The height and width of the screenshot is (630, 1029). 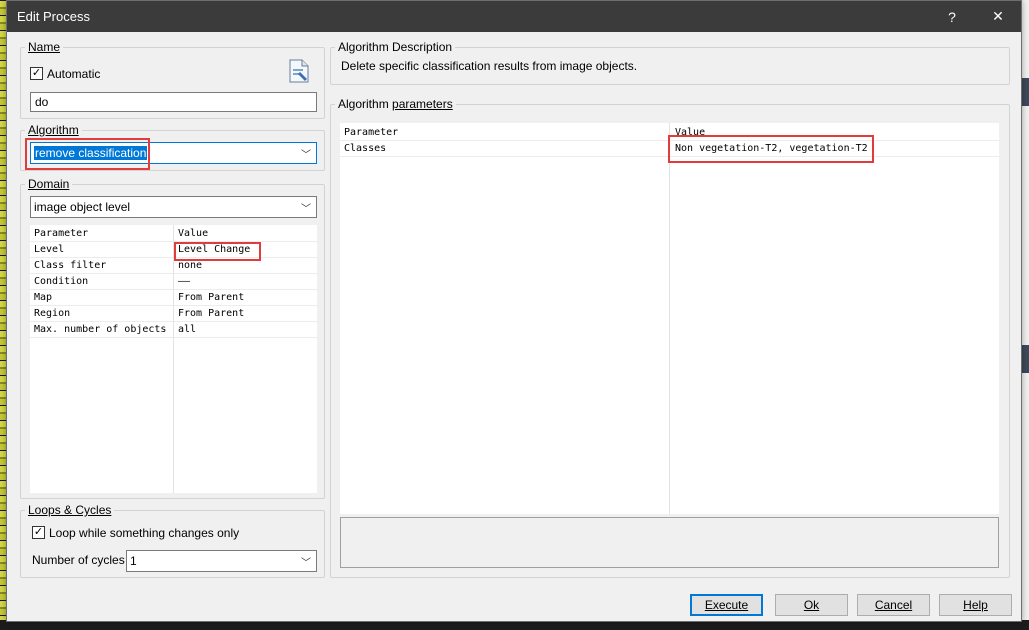 What do you see at coordinates (82, 207) in the screenshot?
I see `domain-selected-value: image object level` at bounding box center [82, 207].